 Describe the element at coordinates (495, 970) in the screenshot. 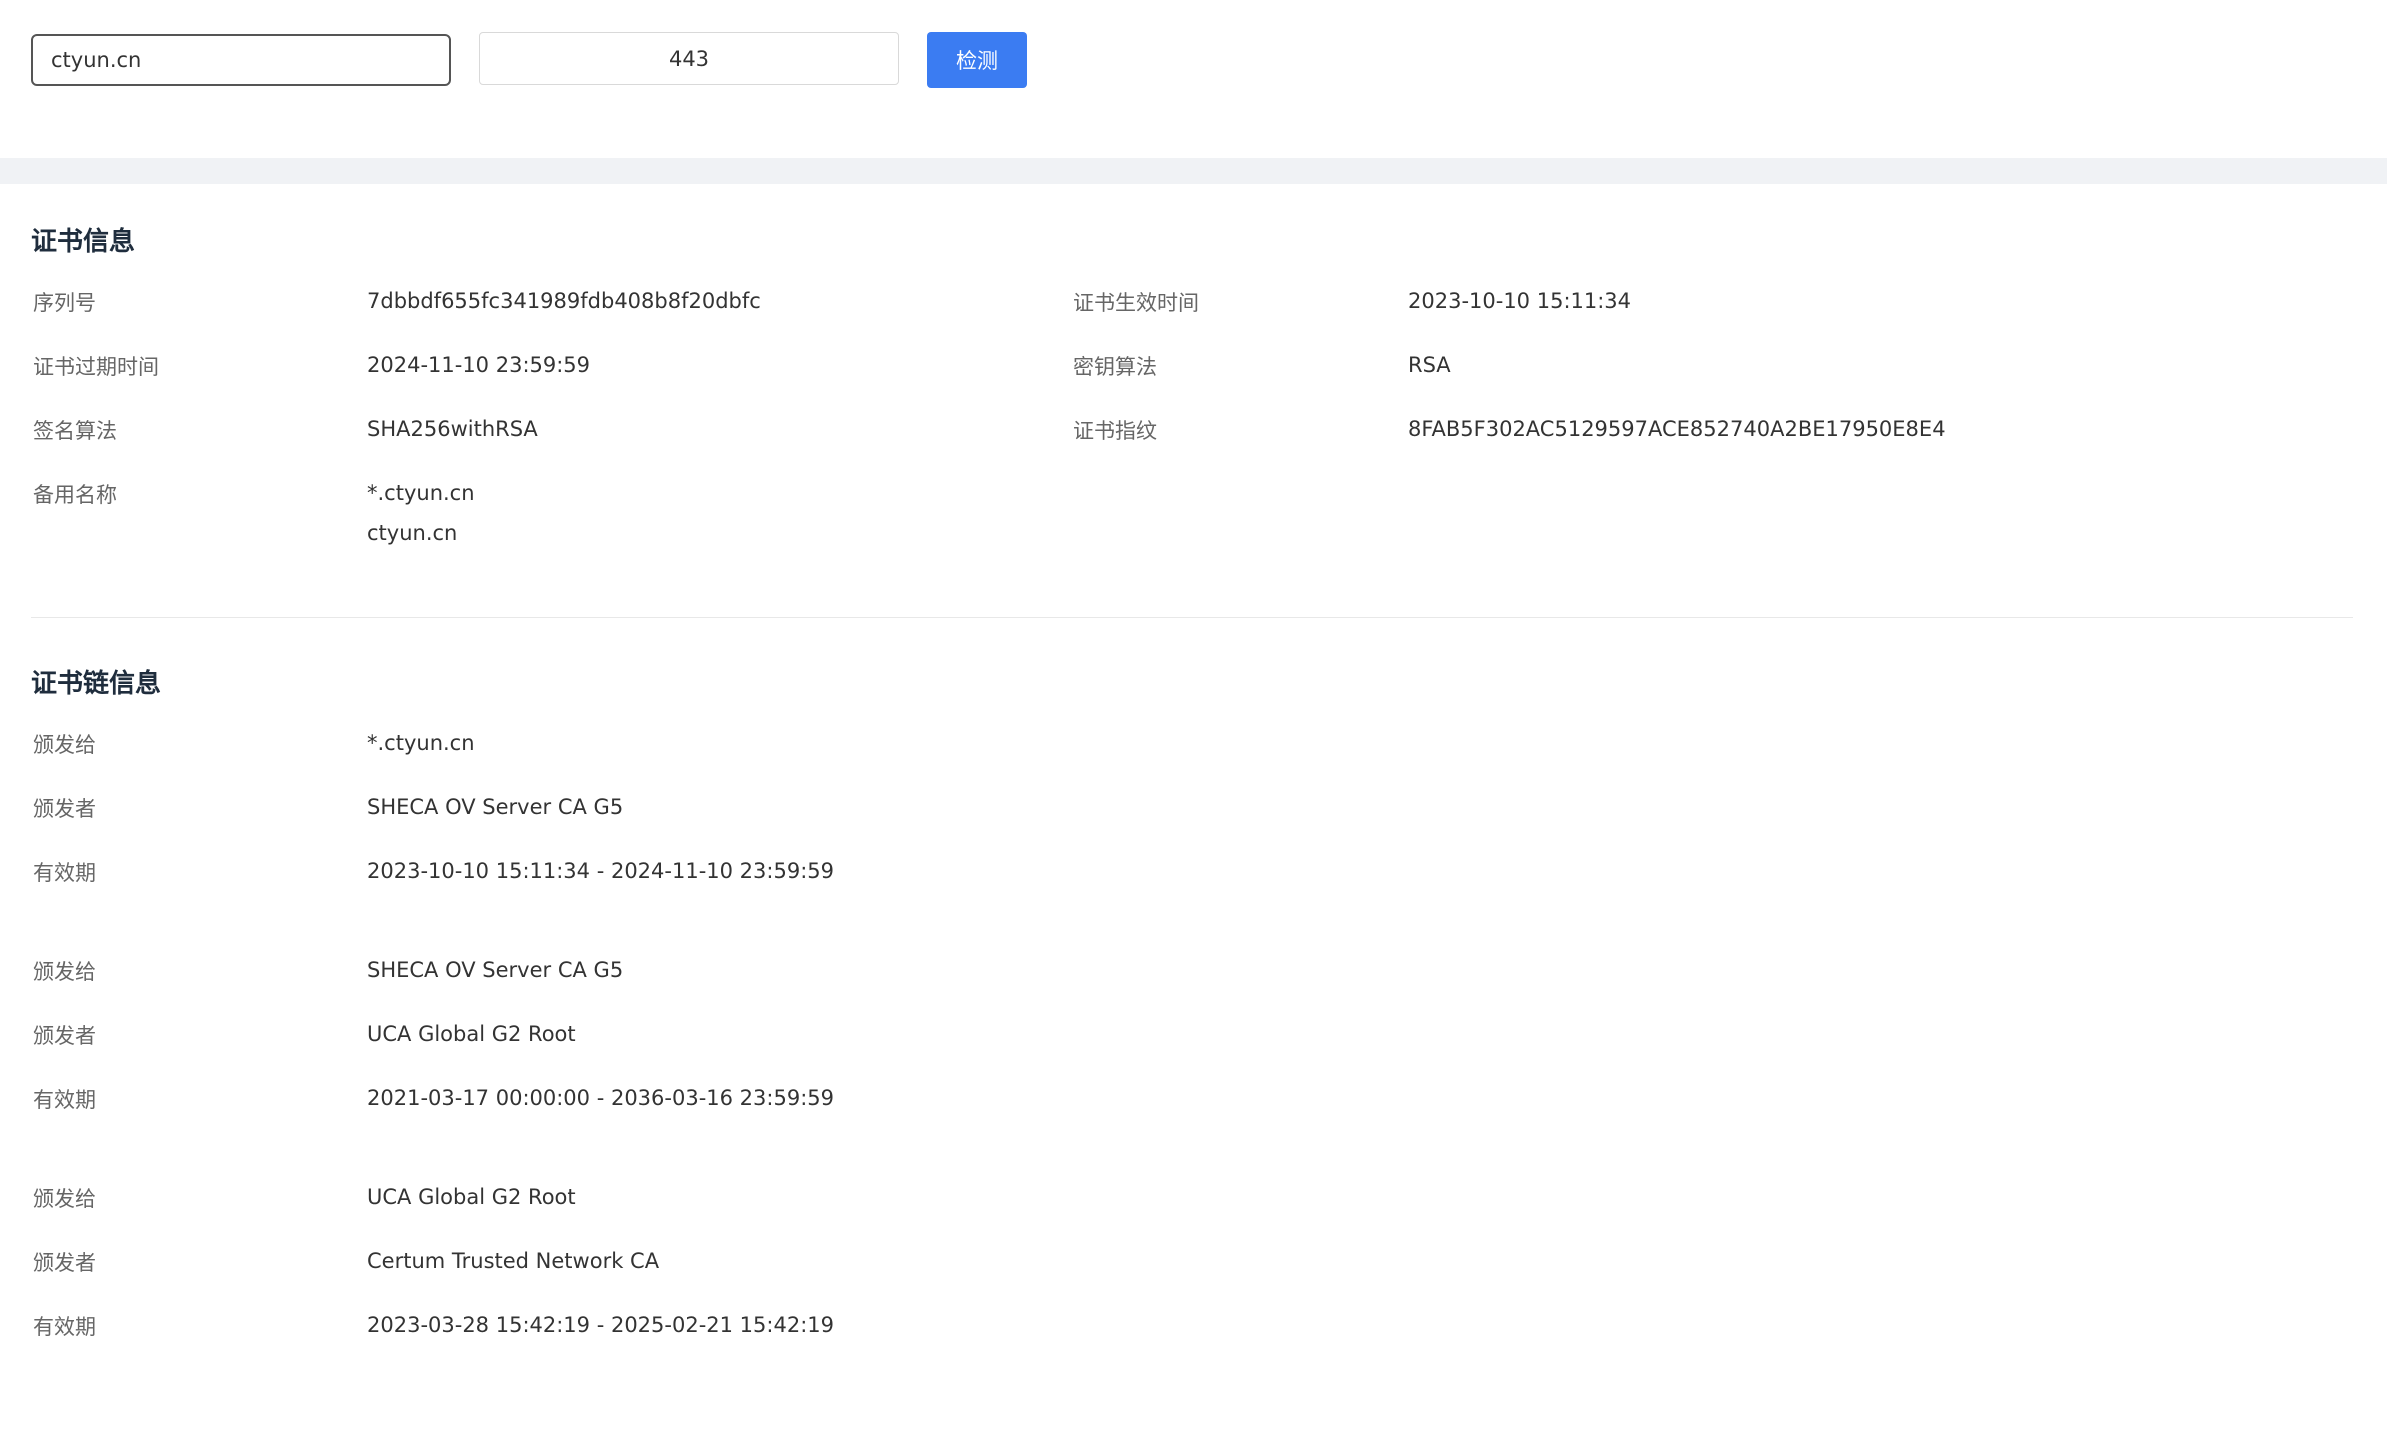

I see `issued-to-value: SHECA OV Server CA G5` at that location.